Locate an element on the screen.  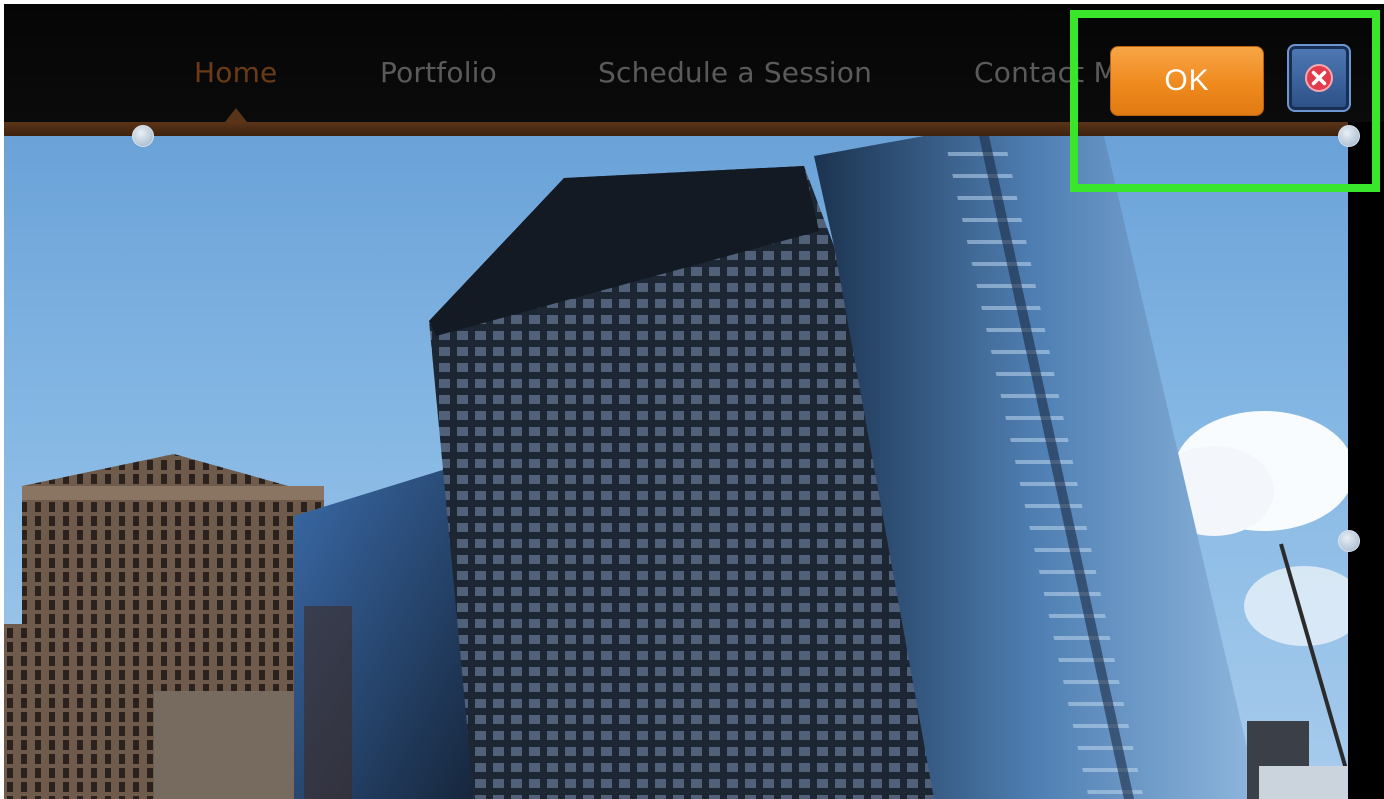
active-nav-indicator is located at coordinates (236, 115).